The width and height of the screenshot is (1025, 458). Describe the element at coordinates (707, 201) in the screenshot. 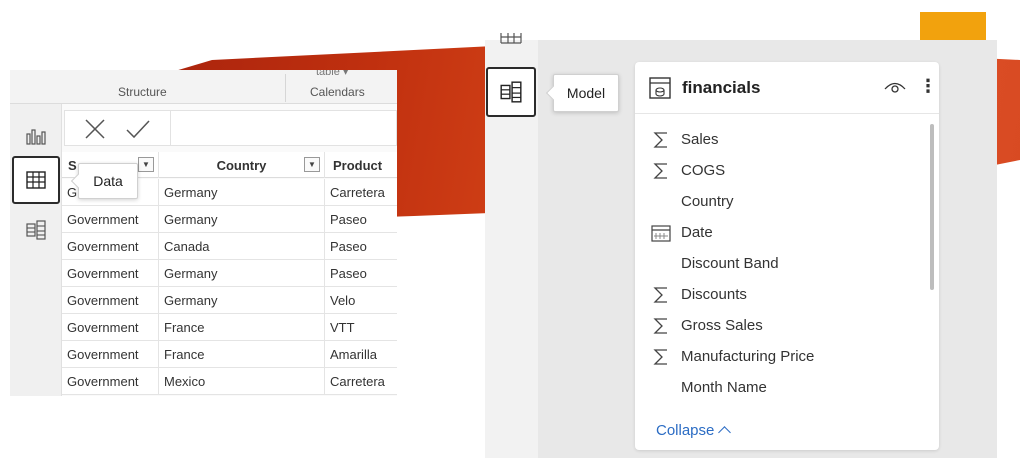

I see `field-label: Country` at that location.